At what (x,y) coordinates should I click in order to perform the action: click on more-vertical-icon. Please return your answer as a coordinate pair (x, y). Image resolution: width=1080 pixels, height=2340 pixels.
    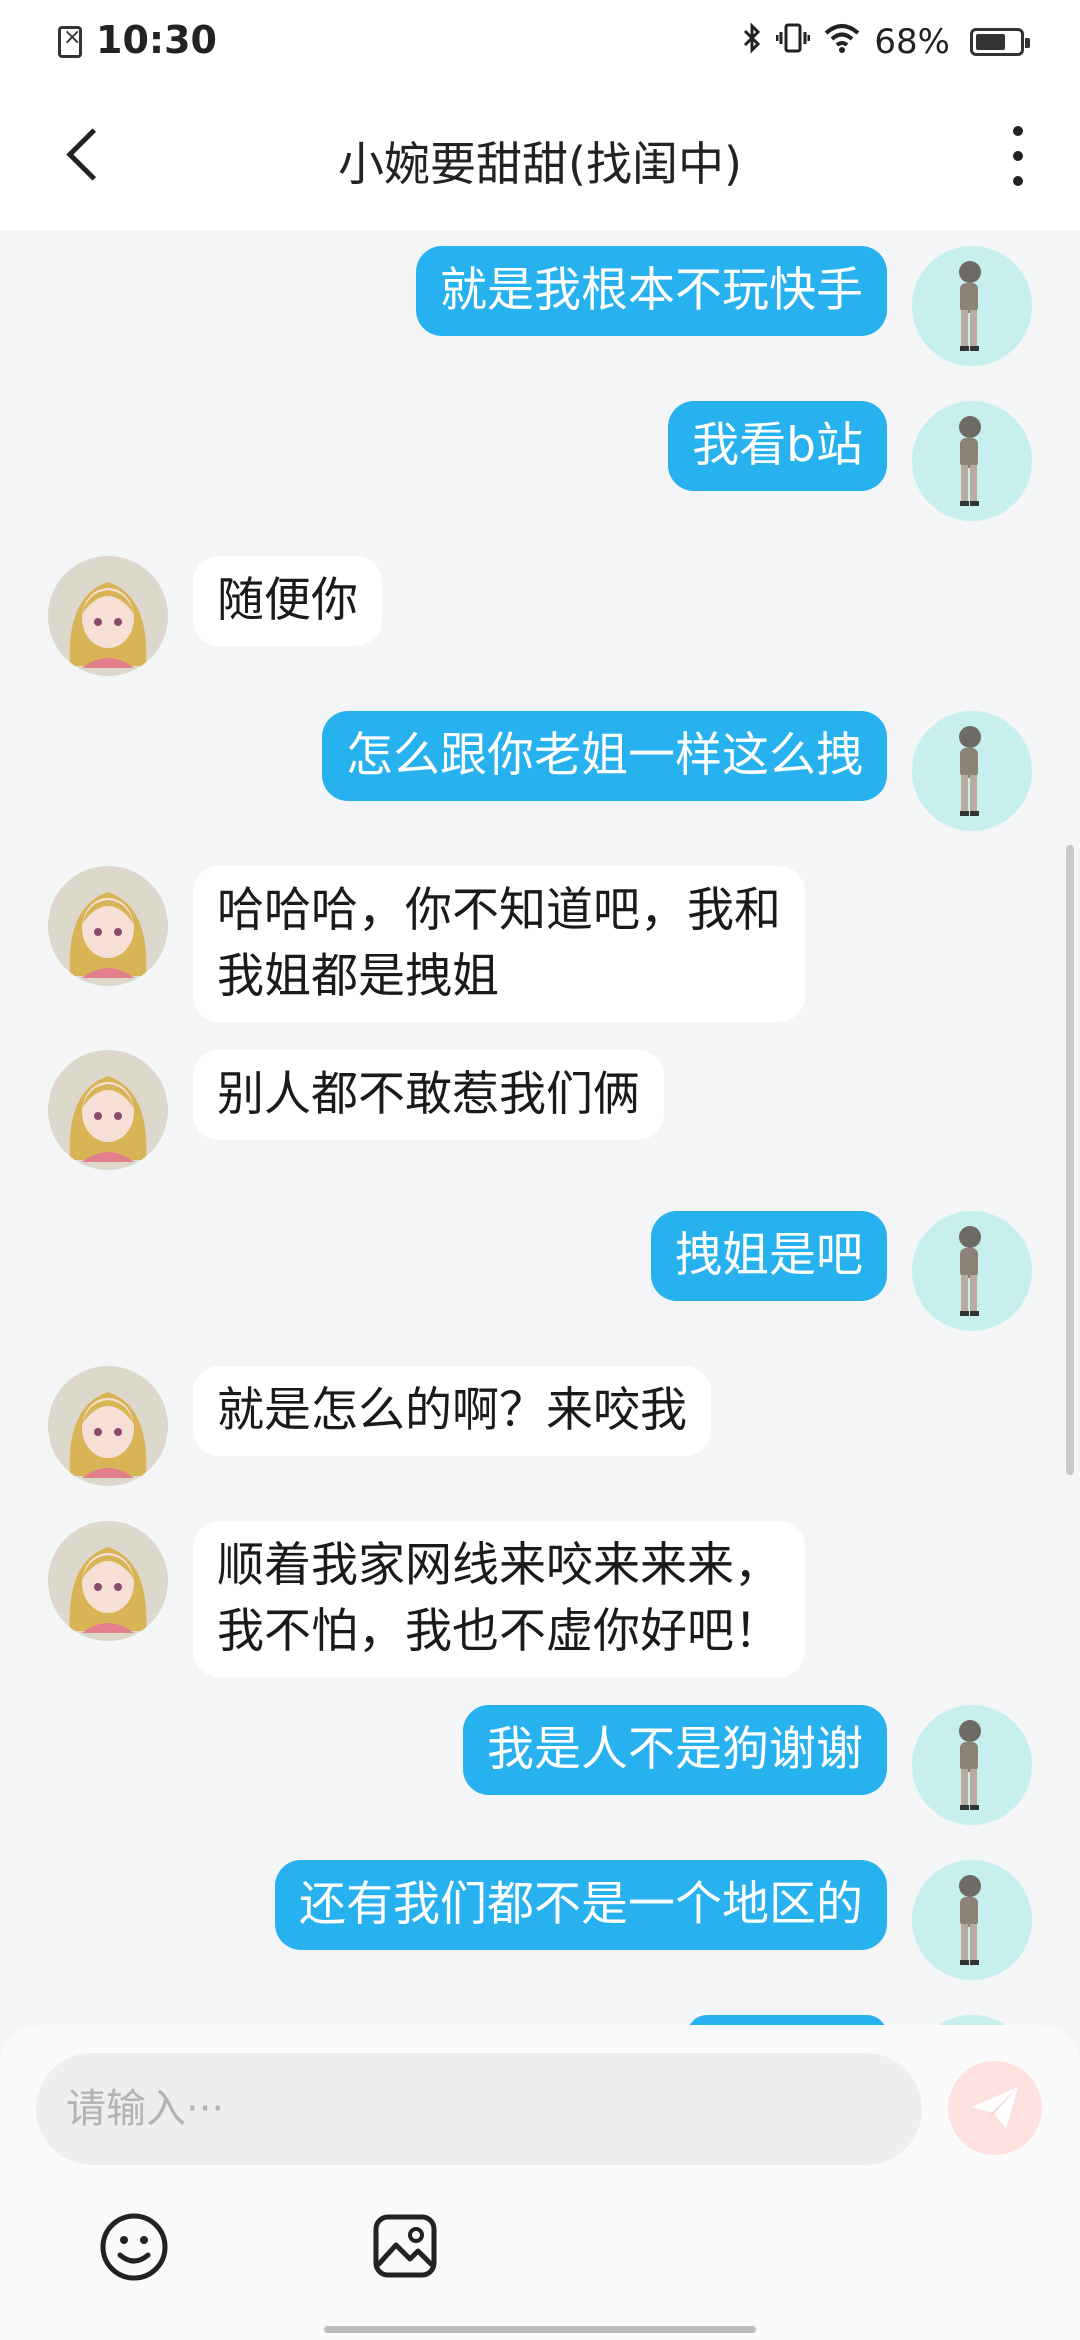
    Looking at the image, I should click on (1018, 156).